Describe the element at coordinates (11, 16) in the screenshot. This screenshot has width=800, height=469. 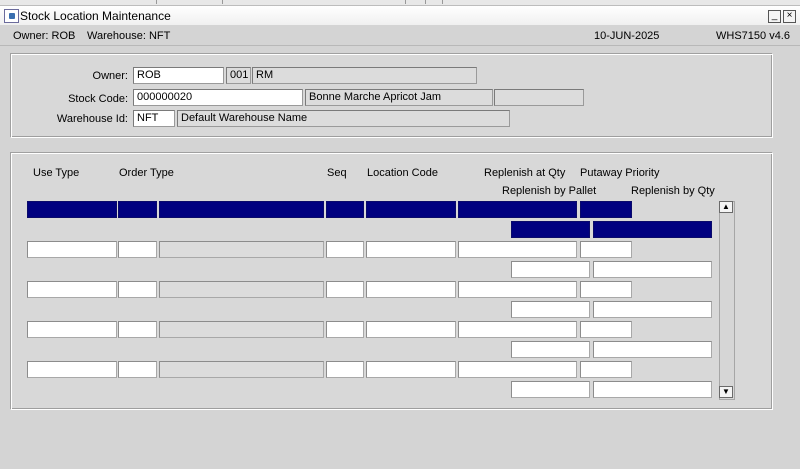
I see `app-icon` at that location.